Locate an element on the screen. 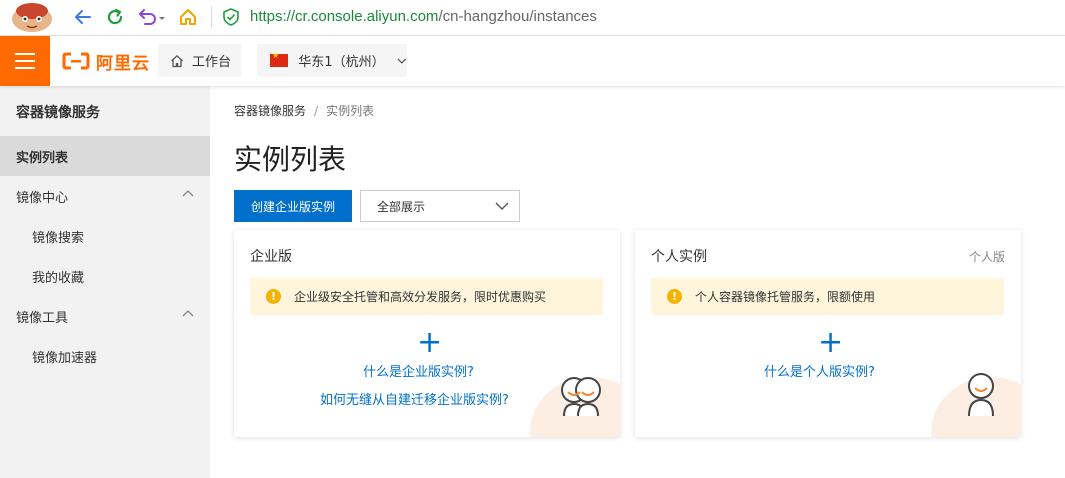 The height and width of the screenshot is (478, 1065). sidebar-item-instances: 实例列表 is located at coordinates (105, 156).